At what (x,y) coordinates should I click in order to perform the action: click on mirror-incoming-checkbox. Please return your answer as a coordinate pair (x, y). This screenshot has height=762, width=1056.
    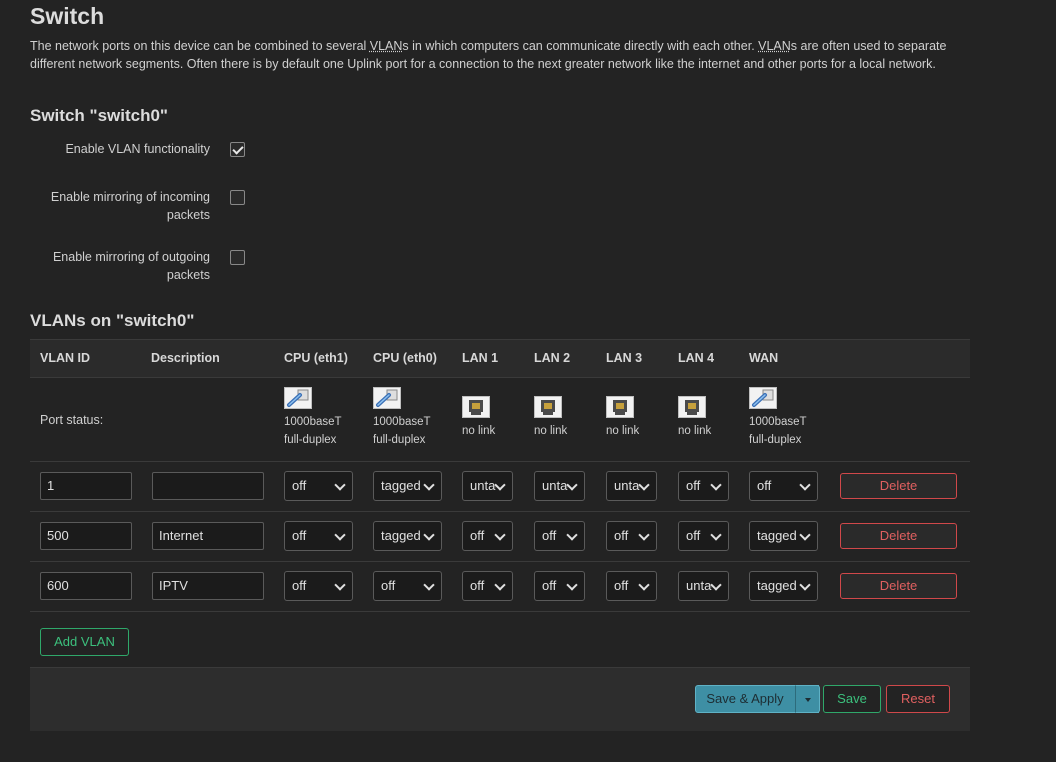
    Looking at the image, I should click on (237, 197).